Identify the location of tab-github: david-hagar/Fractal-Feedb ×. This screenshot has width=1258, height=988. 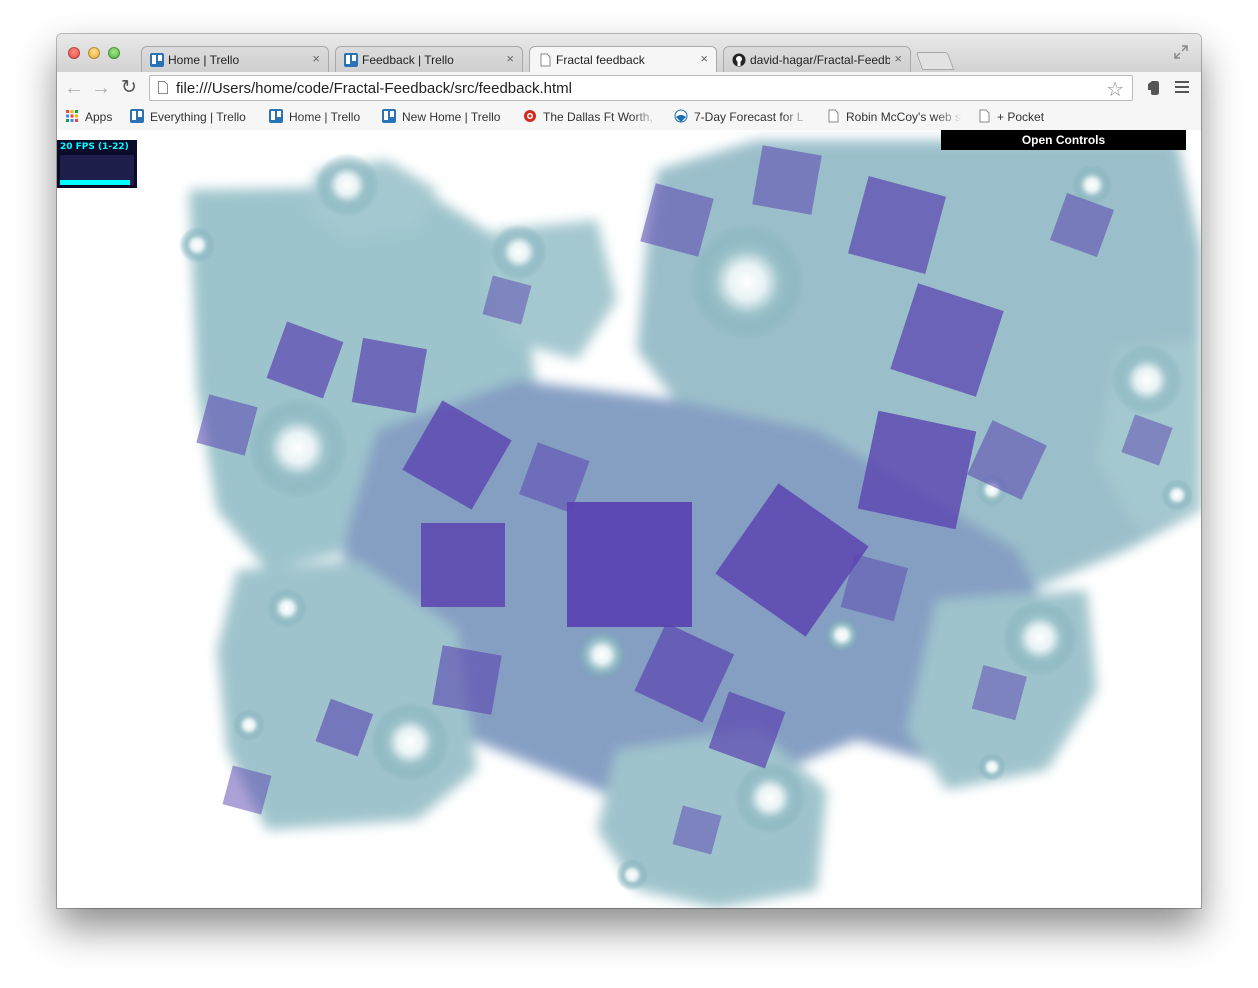
(817, 59).